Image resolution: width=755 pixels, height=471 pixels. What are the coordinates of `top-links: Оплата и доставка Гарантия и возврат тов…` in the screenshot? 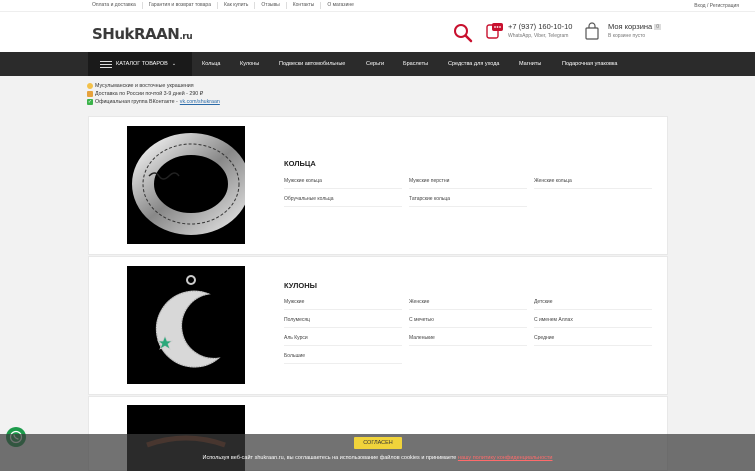 It's located at (225, 5).